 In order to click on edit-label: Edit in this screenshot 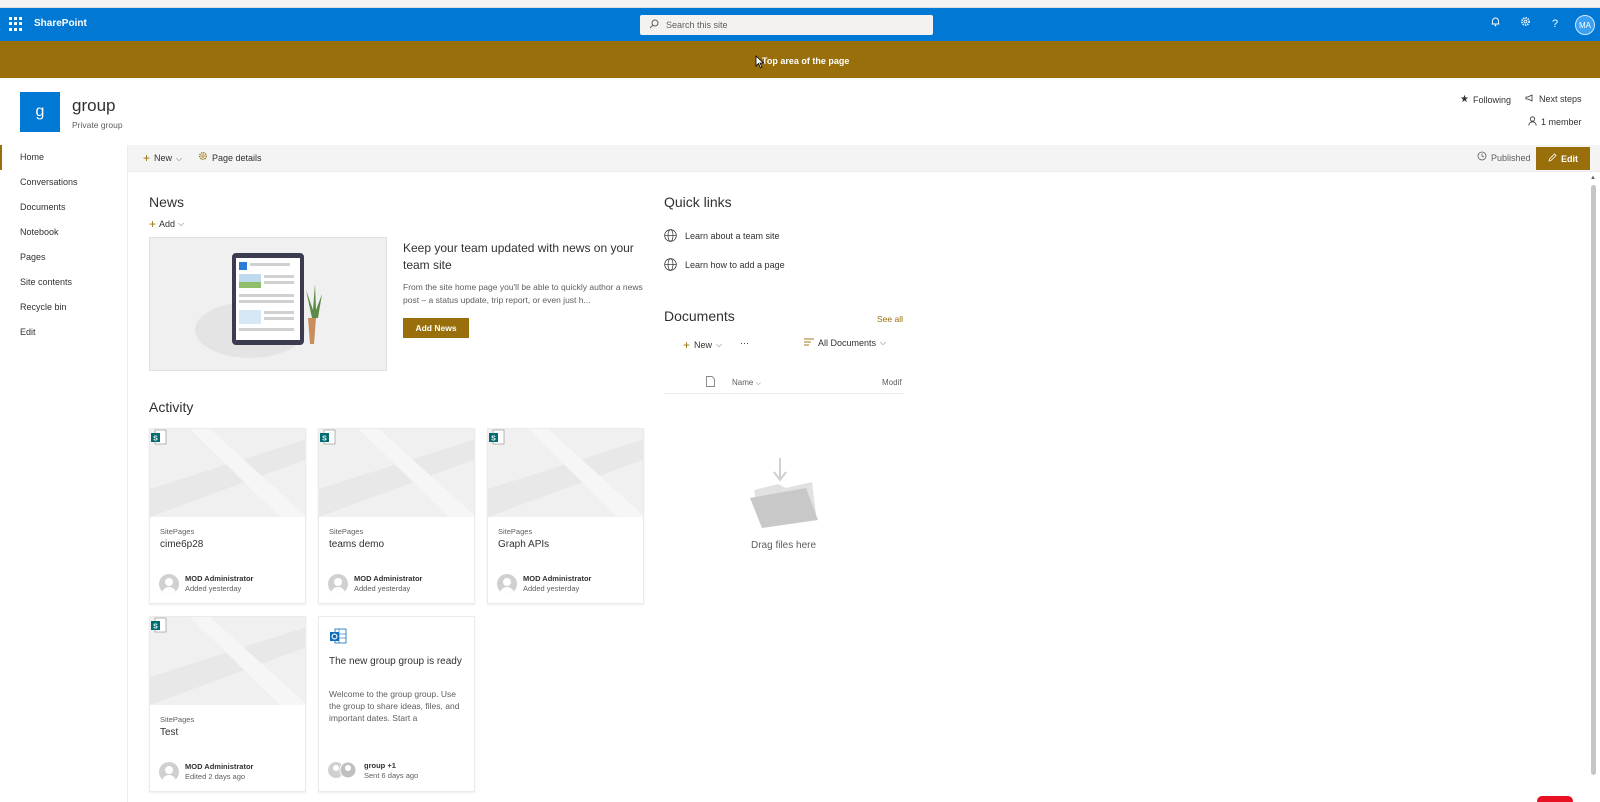, I will do `click(1569, 158)`.